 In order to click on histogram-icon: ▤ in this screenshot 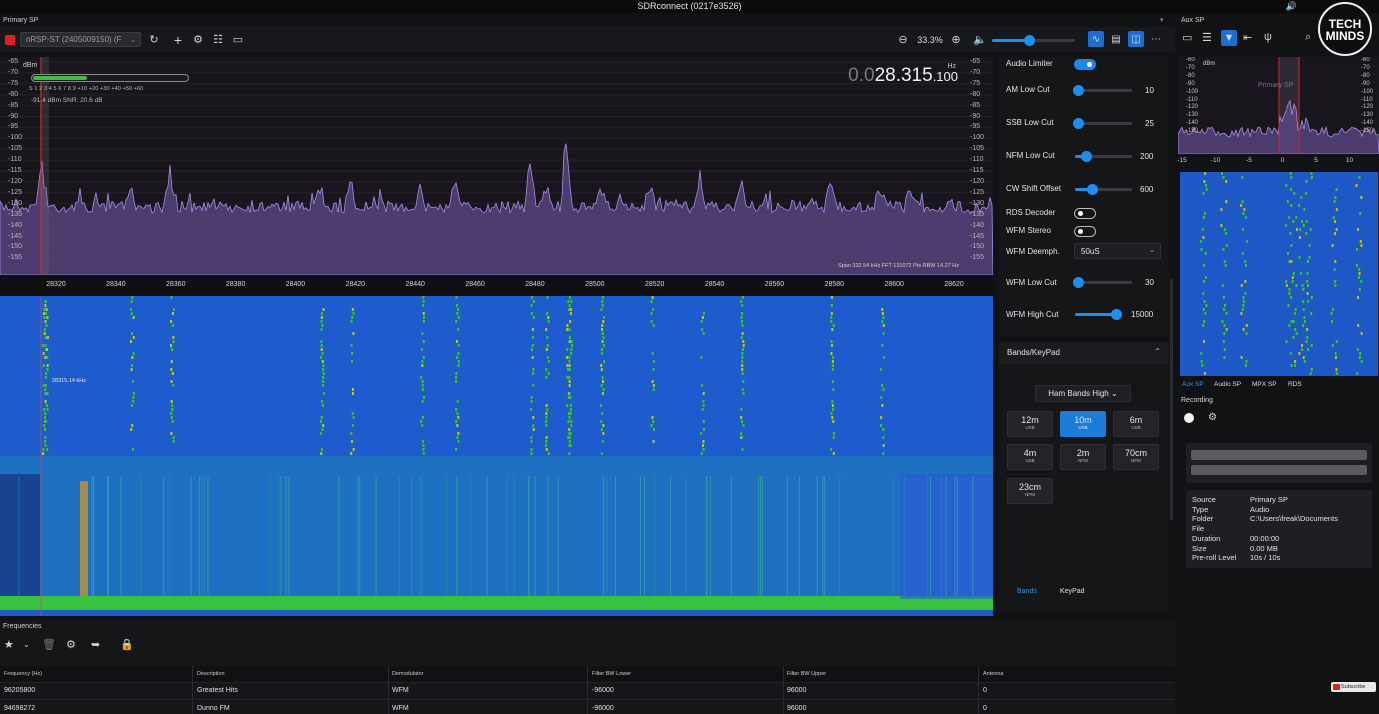, I will do `click(1116, 39)`.